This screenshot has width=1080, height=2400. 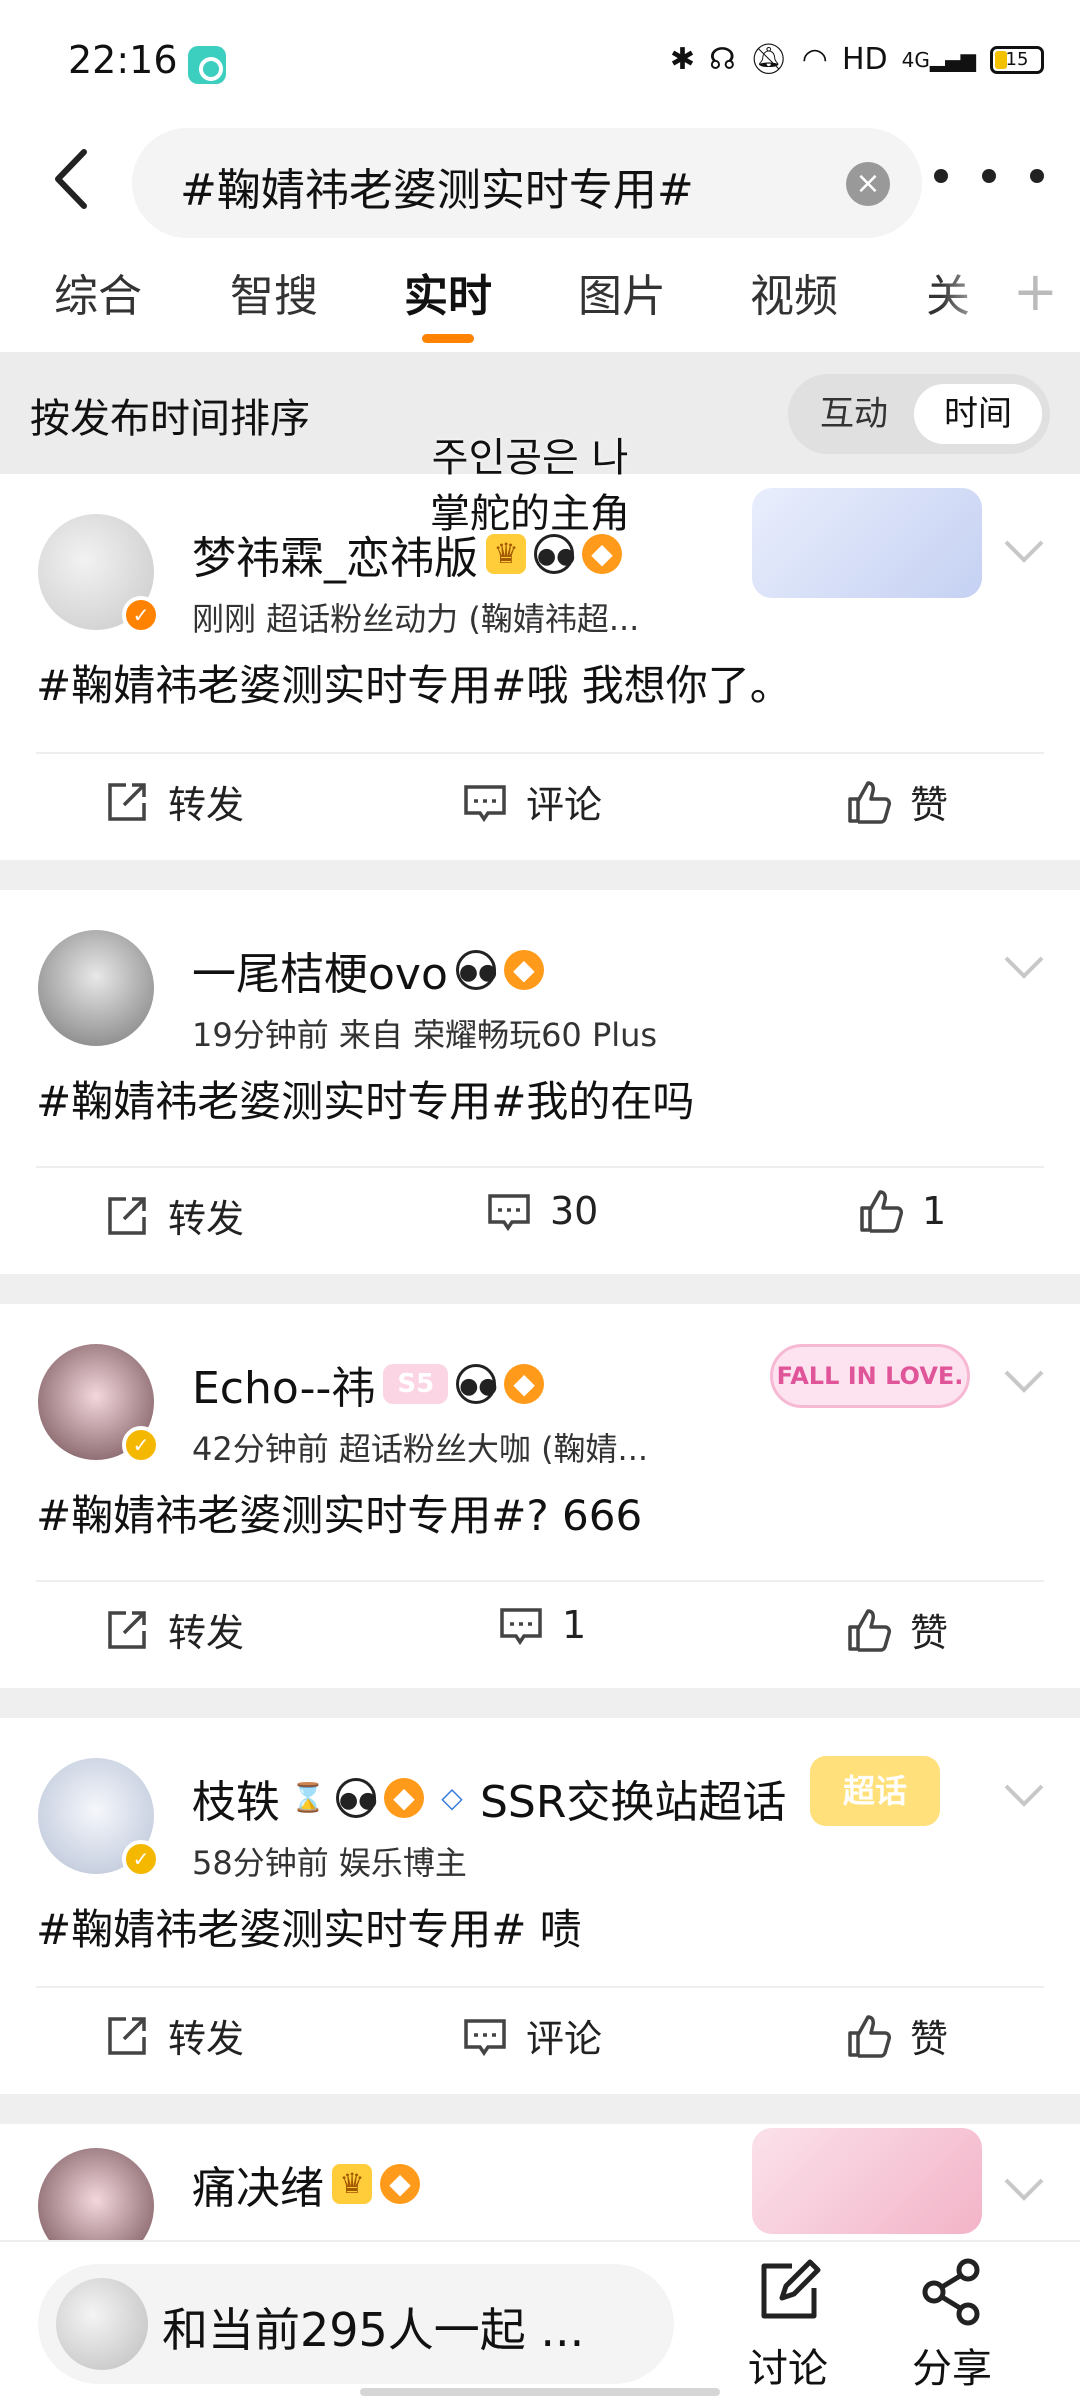 What do you see at coordinates (633, 1798) in the screenshot?
I see `super-topic-link: SSR交换站超话` at bounding box center [633, 1798].